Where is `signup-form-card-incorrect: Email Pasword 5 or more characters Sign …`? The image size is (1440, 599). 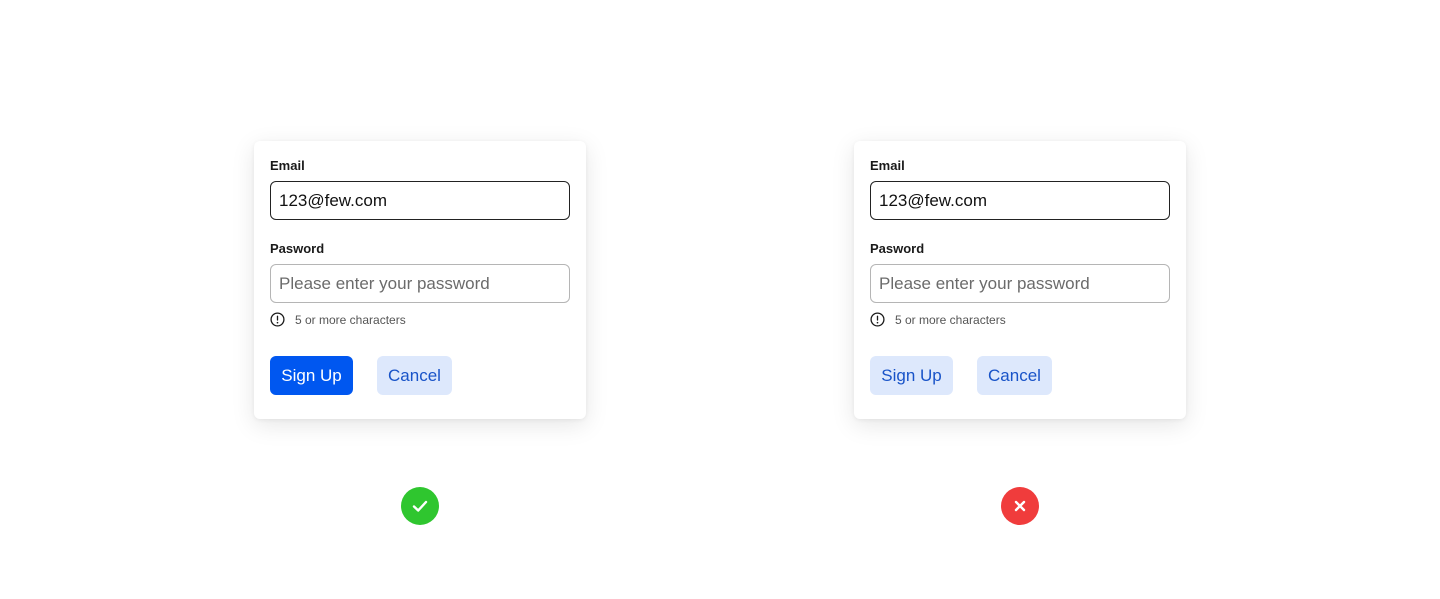
signup-form-card-incorrect: Email Pasword 5 or more characters Sign … is located at coordinates (1020, 280).